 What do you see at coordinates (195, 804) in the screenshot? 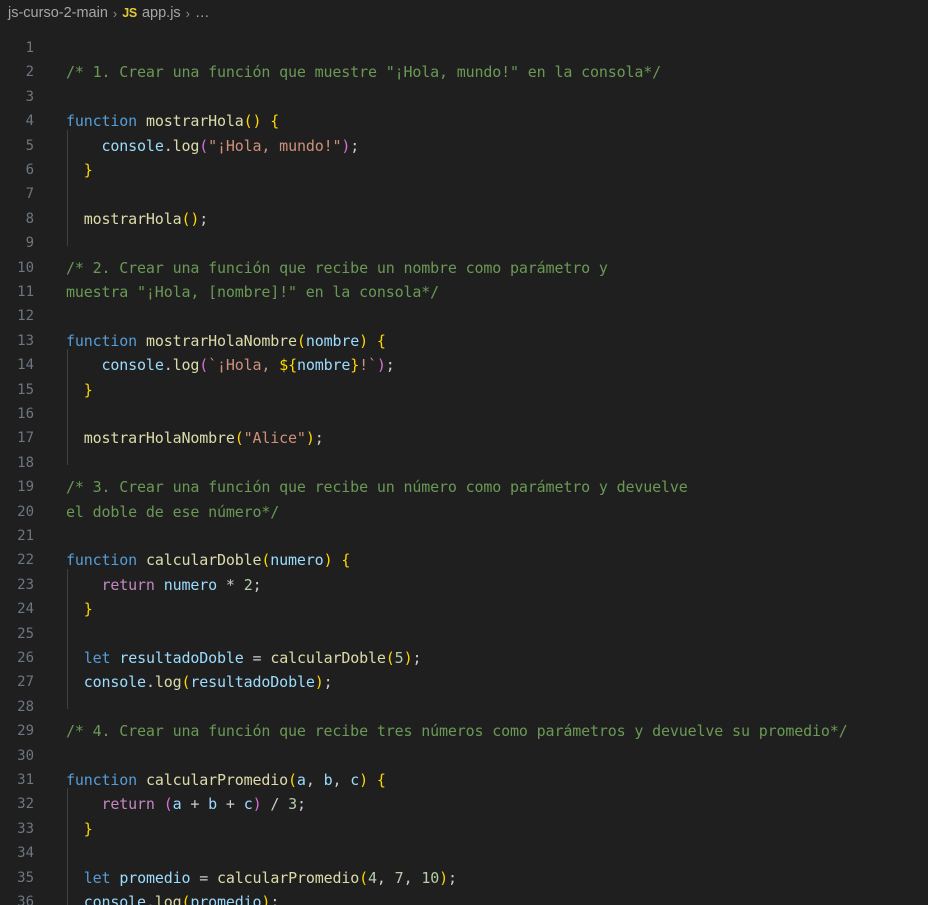
I see `code-token: +` at bounding box center [195, 804].